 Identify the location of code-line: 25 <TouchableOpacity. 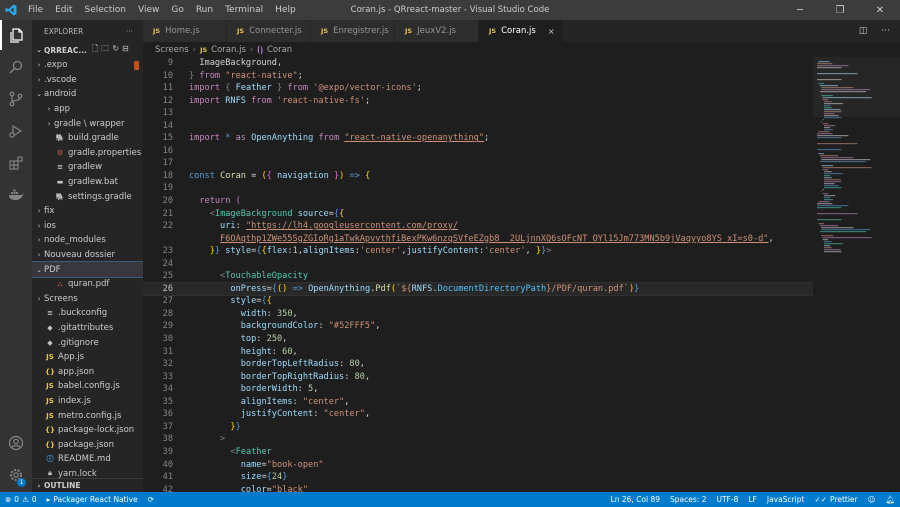
(478, 276).